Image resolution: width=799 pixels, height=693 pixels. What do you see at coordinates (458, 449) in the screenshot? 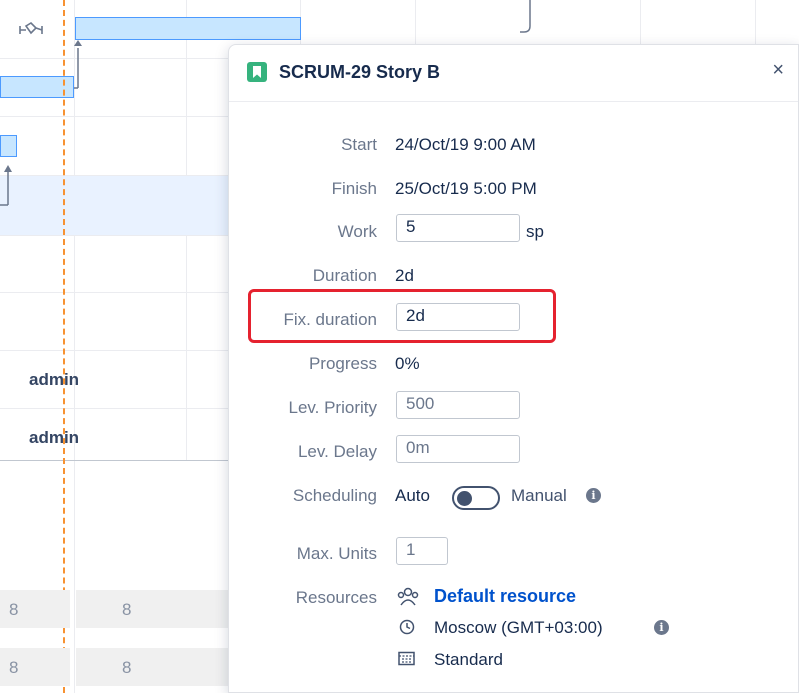
I see `lev-delay-input: 0m` at bounding box center [458, 449].